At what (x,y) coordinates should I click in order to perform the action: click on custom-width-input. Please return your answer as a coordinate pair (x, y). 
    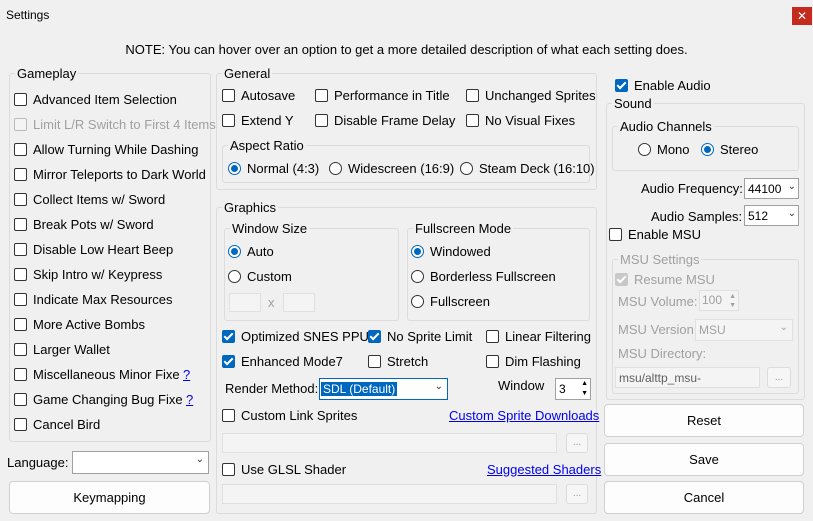
    Looking at the image, I should click on (245, 302).